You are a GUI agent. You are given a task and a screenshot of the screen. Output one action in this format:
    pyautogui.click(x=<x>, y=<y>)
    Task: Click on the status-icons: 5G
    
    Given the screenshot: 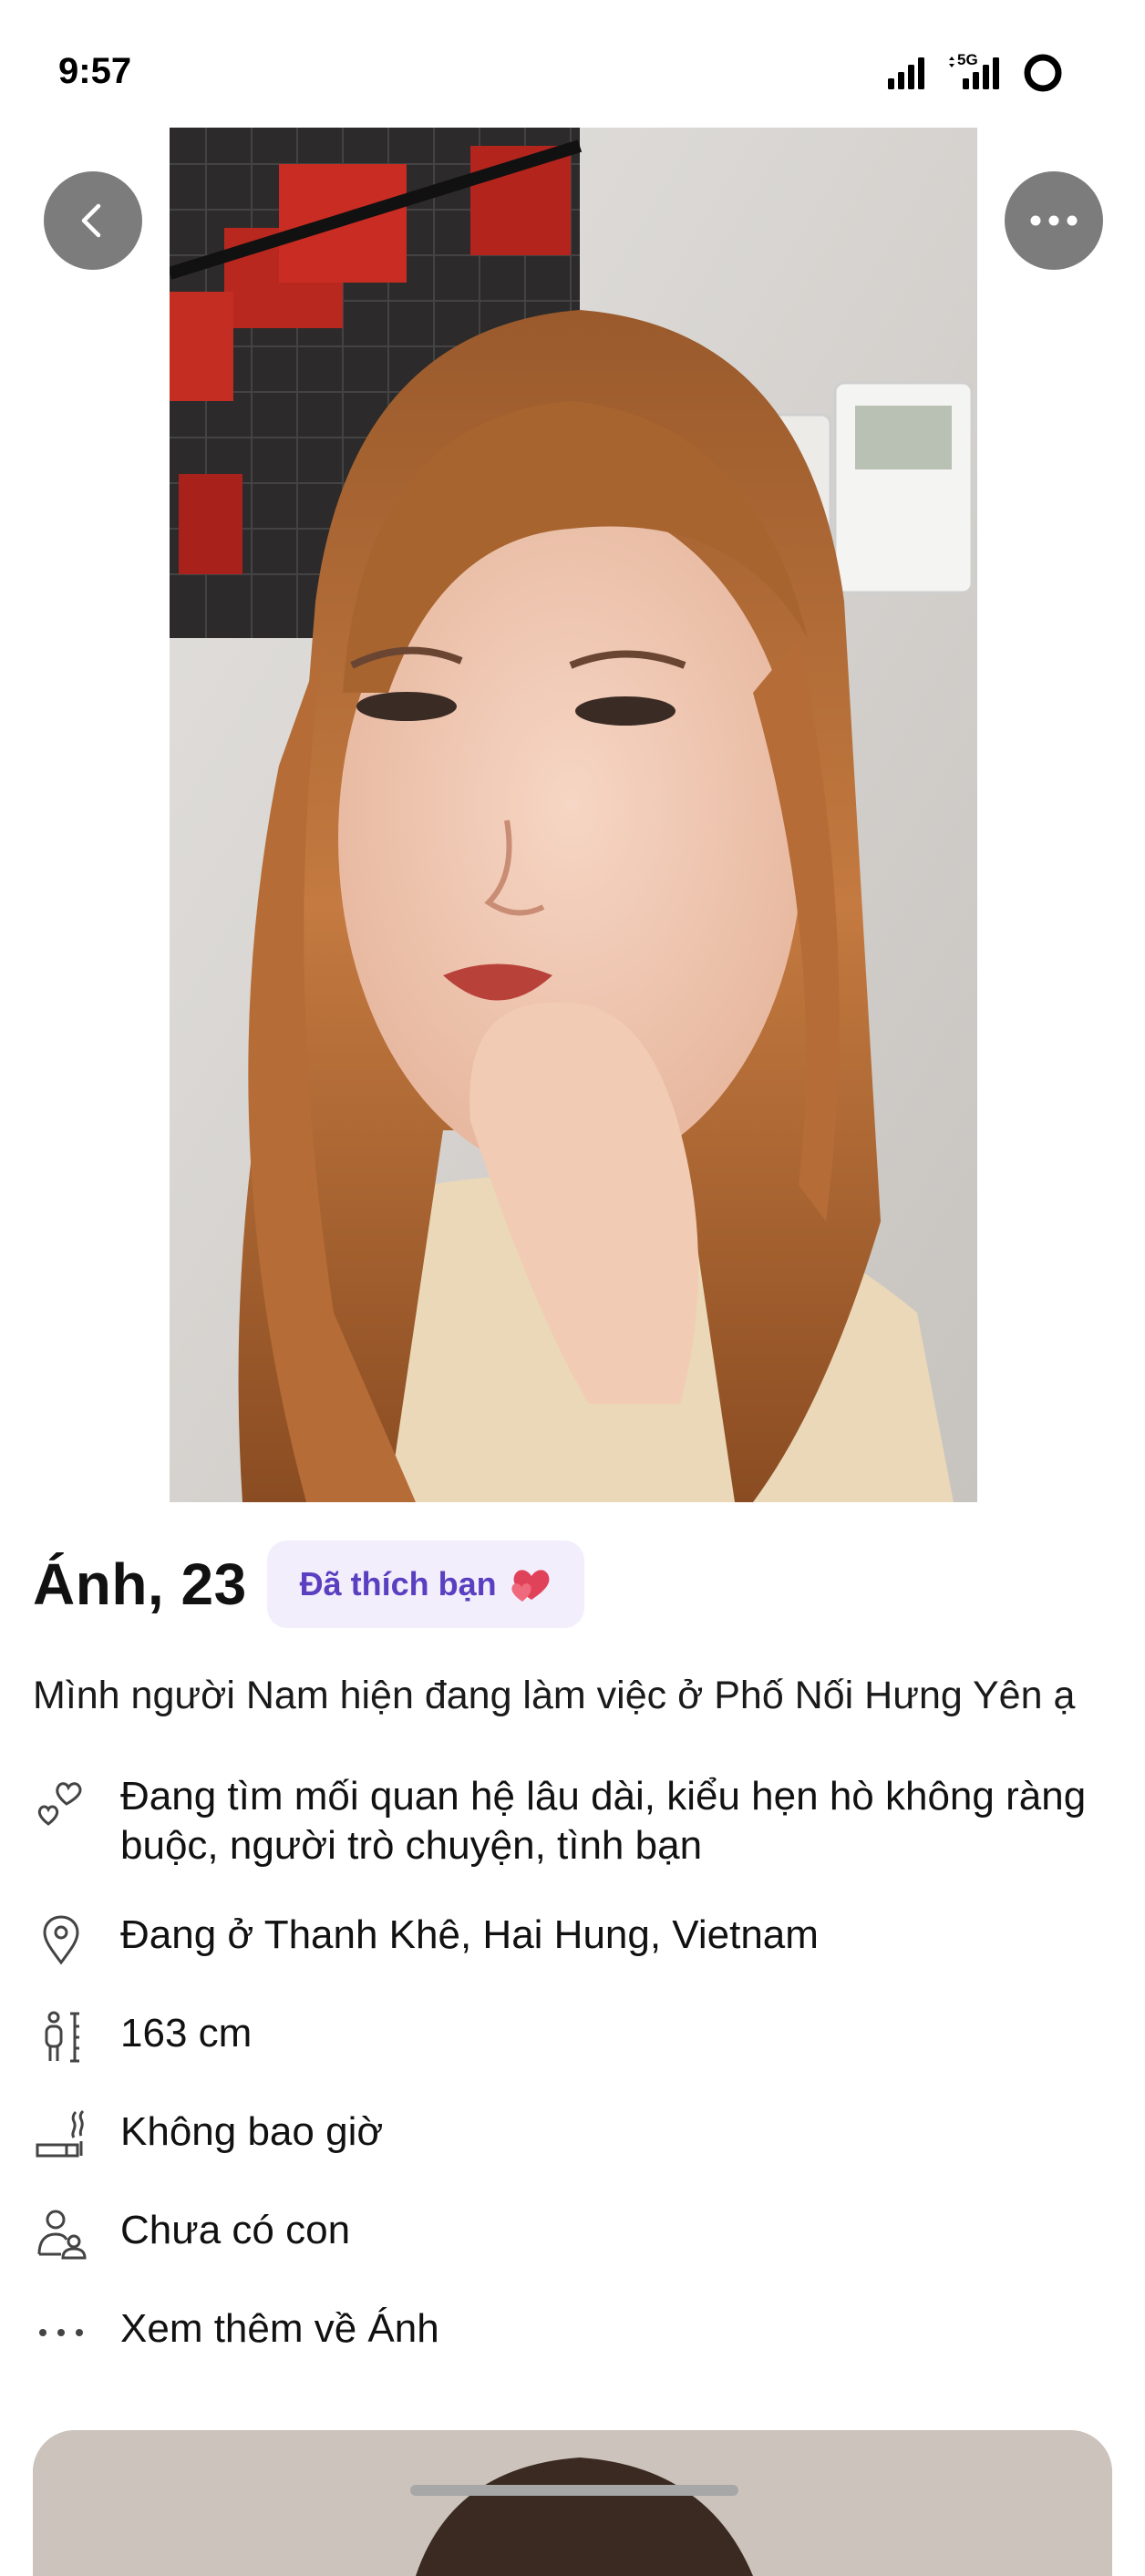 What is the action you would take?
    pyautogui.click(x=975, y=72)
    